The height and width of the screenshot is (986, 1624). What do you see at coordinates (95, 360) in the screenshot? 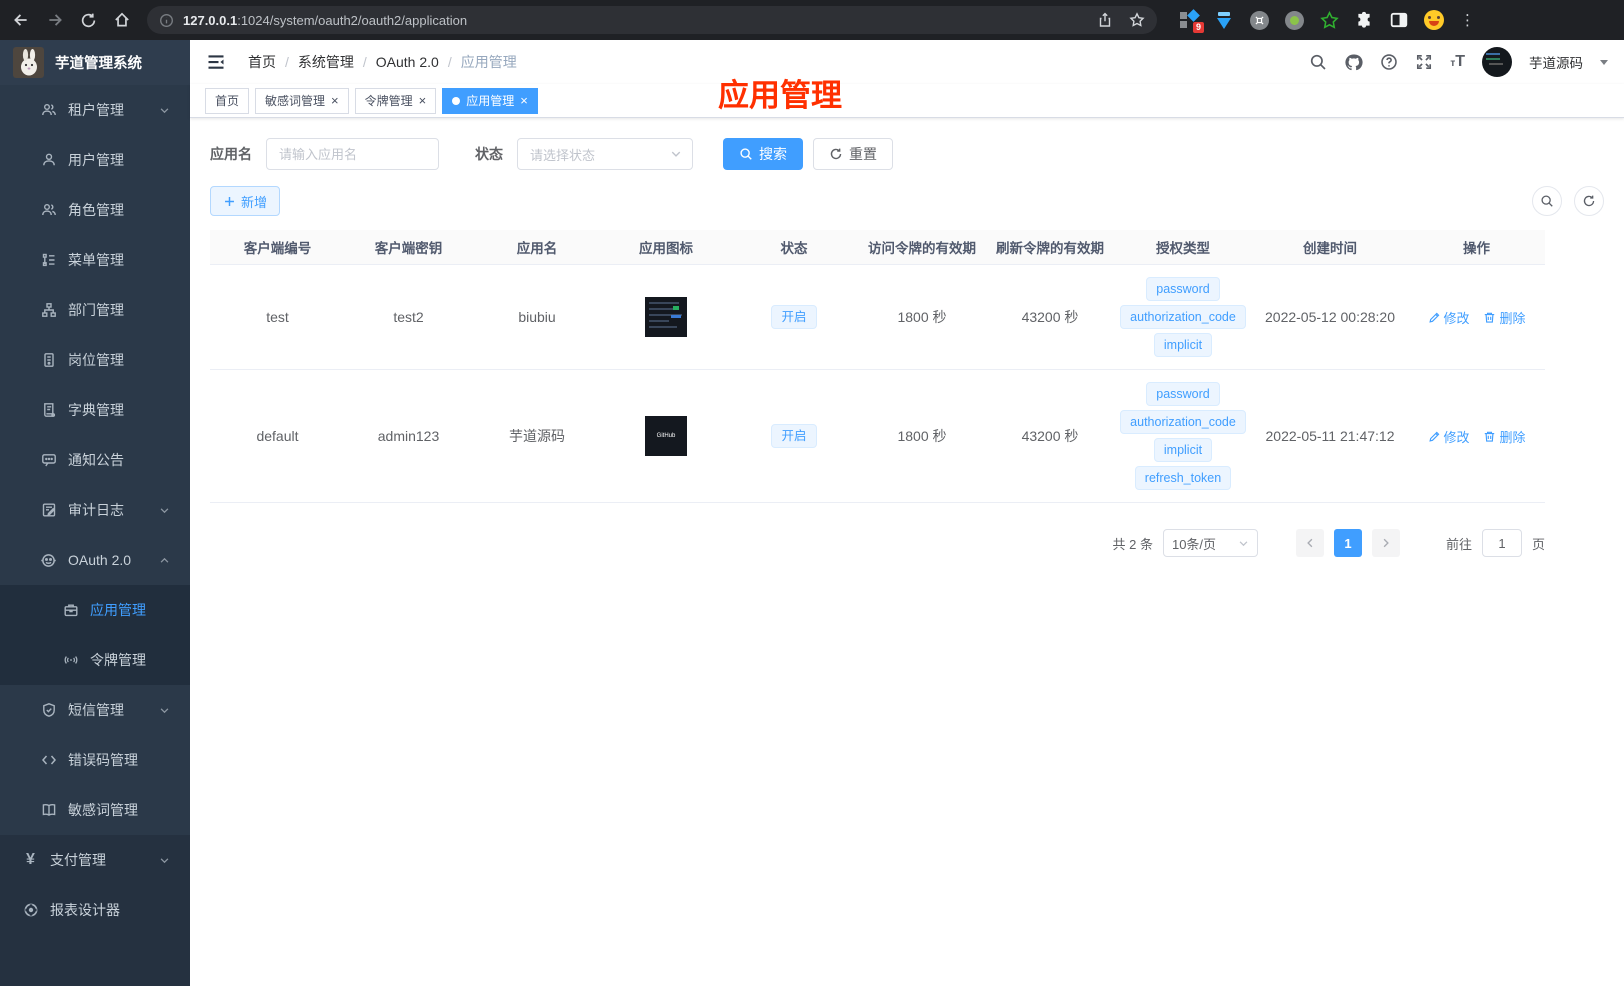
I see `sidebar-item-post: 岗位管理` at bounding box center [95, 360].